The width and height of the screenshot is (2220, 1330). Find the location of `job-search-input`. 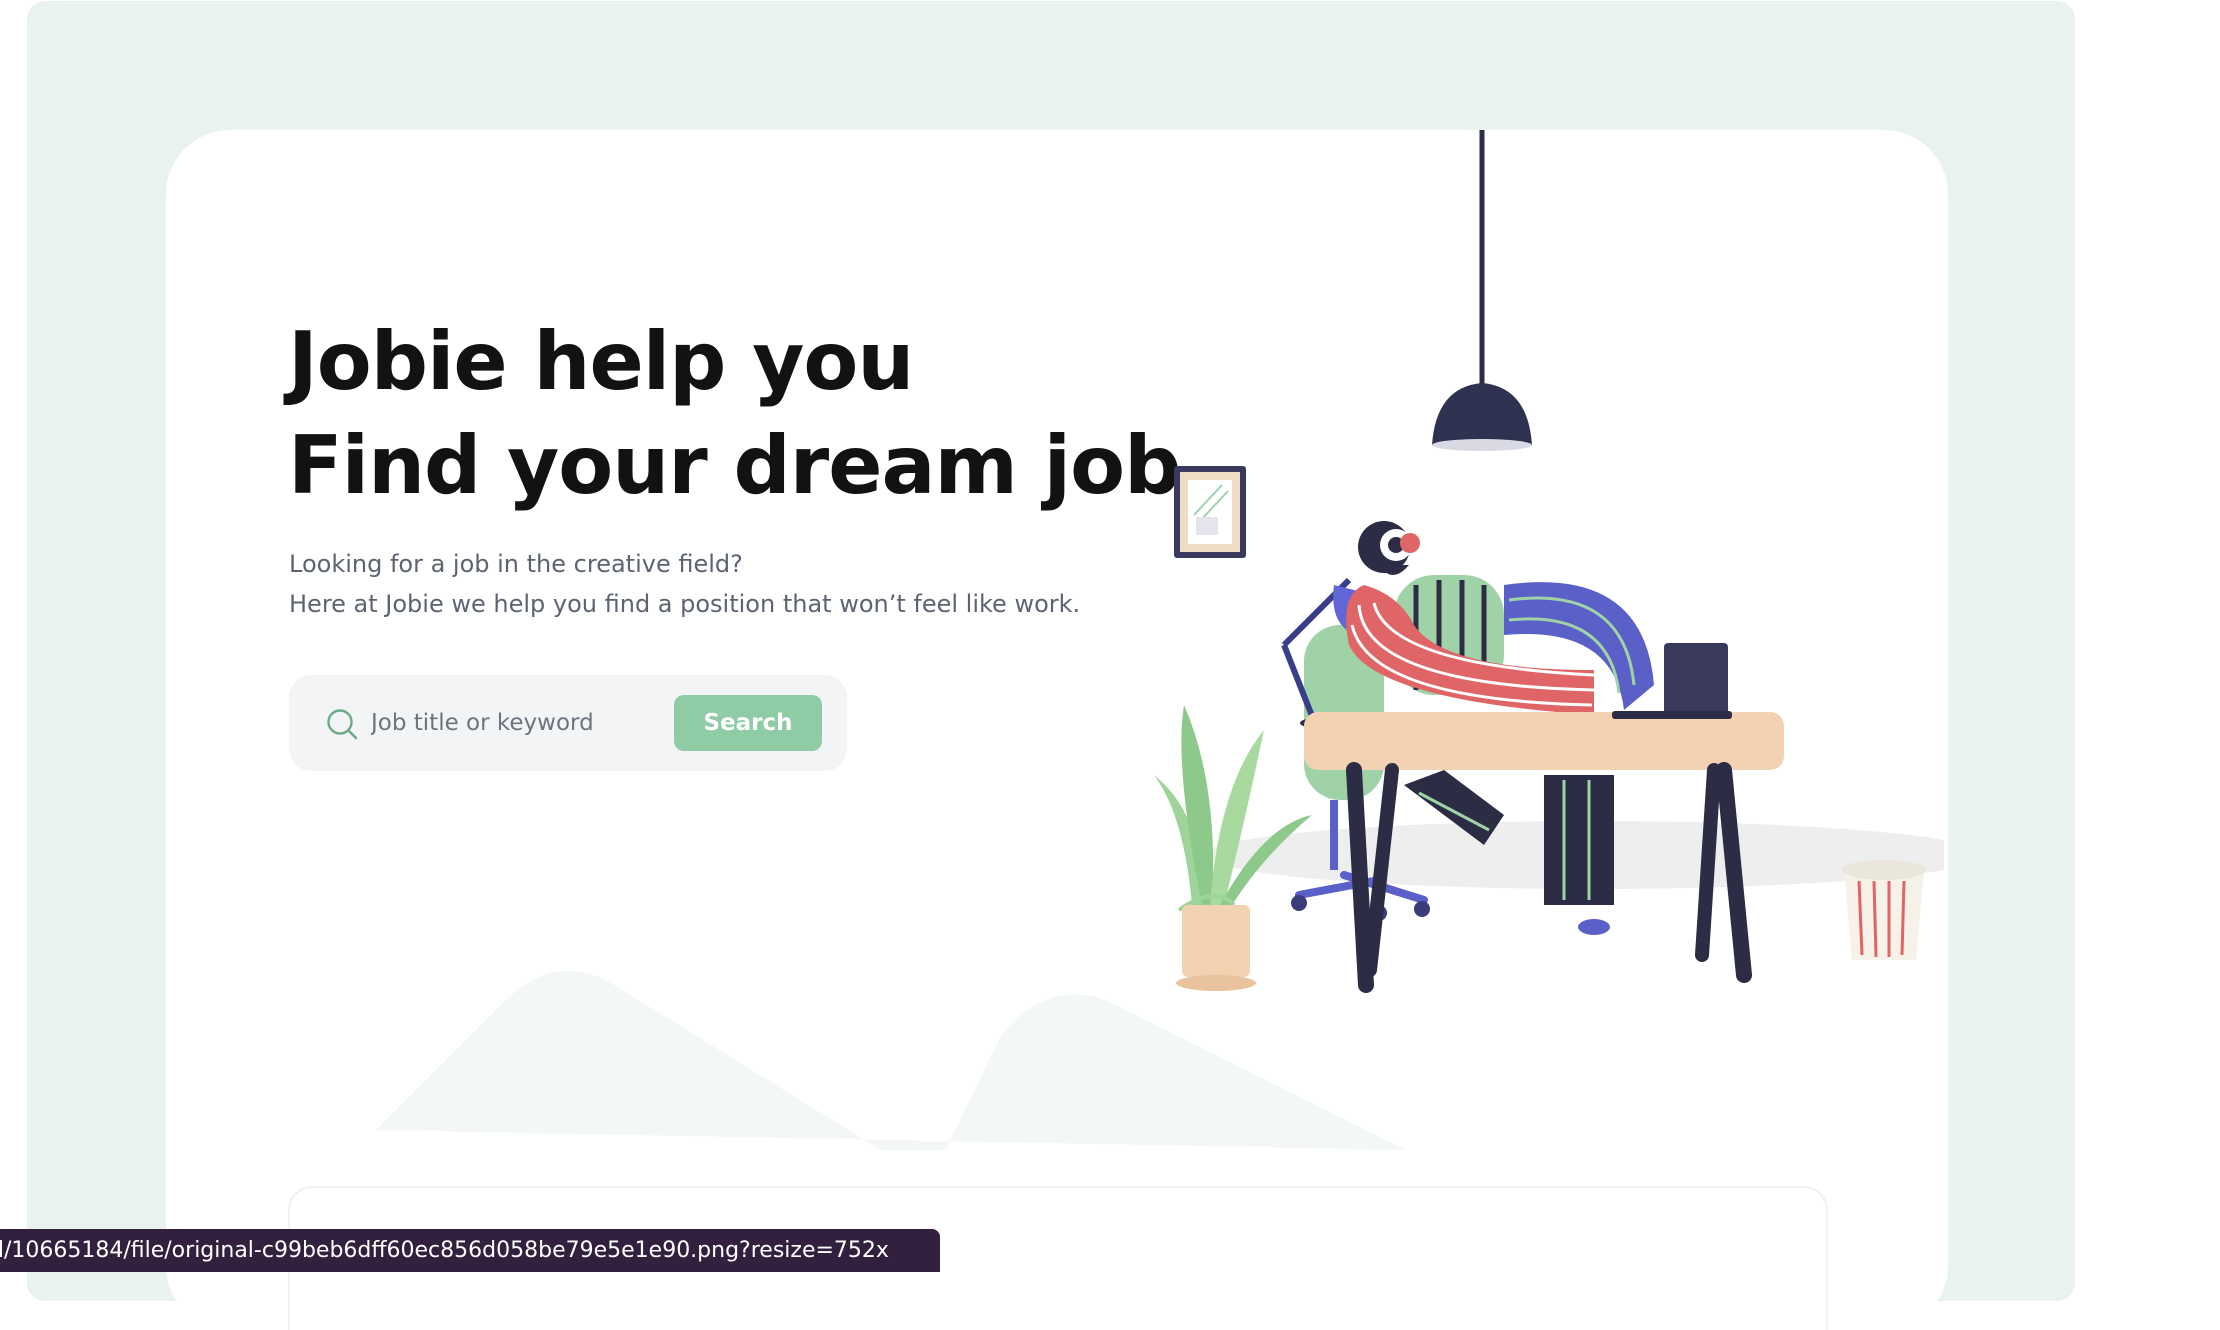

job-search-input is located at coordinates (511, 723).